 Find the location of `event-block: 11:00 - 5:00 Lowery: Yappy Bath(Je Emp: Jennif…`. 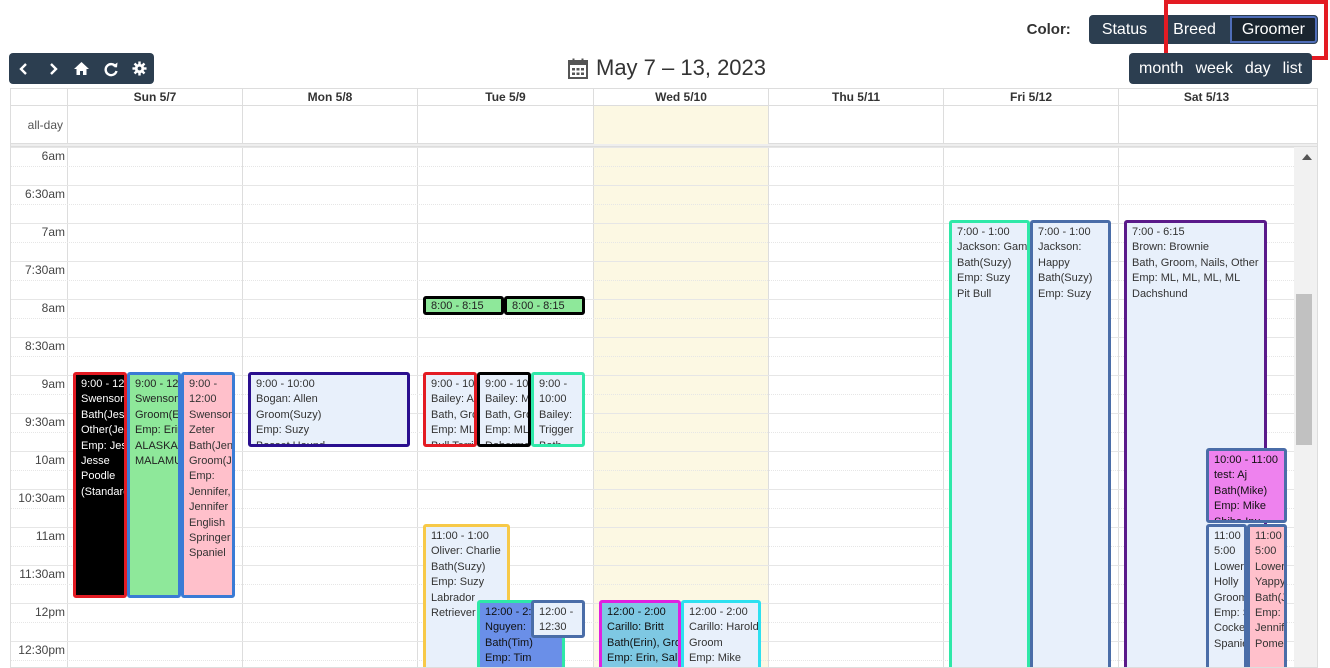

event-block: 11:00 - 5:00 Lowery: Yappy Bath(Je Emp: Jennif… is located at coordinates (1267, 595).